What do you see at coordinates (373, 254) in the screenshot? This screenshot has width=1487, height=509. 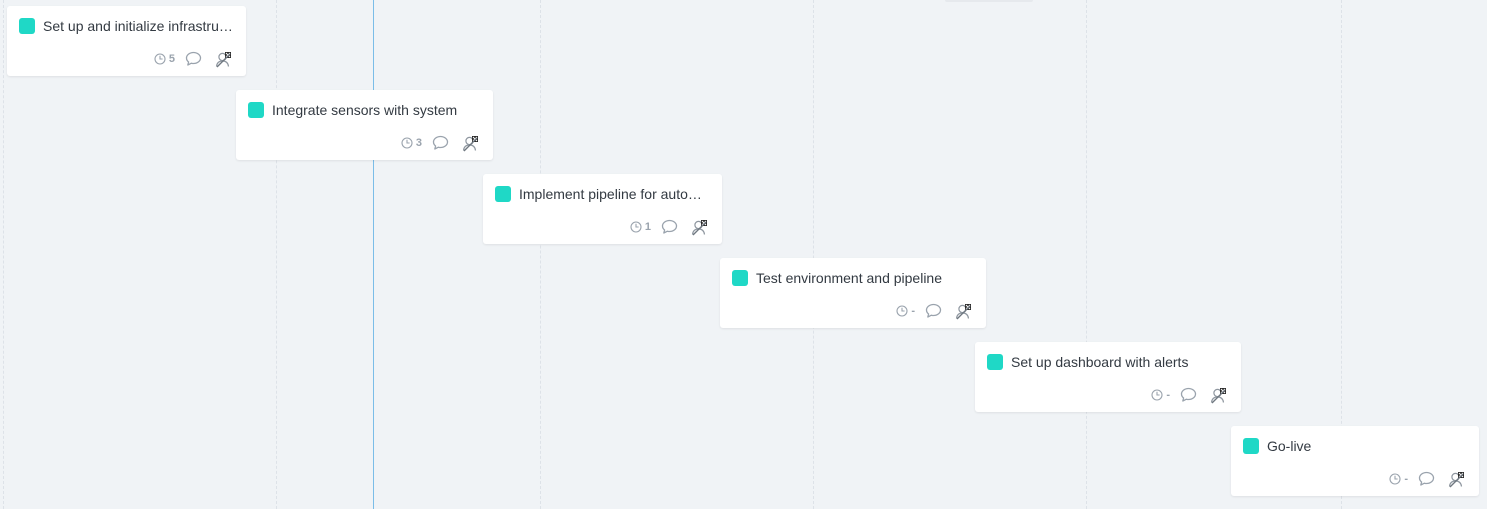 I see `today-marker-line` at bounding box center [373, 254].